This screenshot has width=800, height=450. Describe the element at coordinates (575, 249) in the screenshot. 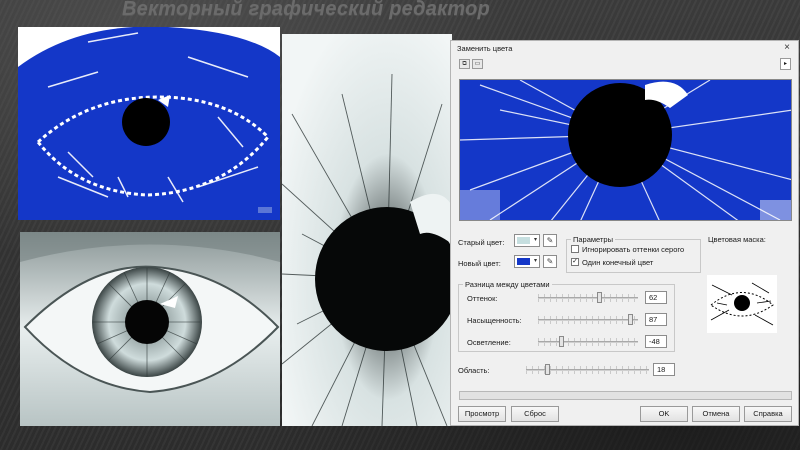

I see `ignore-gray-checkbox` at that location.